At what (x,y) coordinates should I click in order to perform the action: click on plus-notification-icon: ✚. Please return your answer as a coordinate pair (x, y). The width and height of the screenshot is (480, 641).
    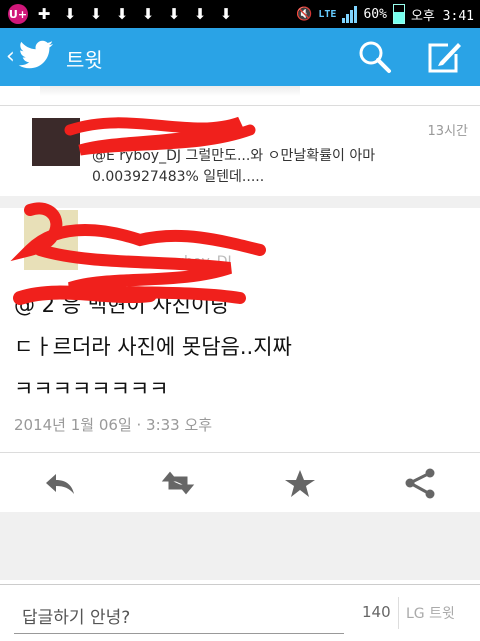
    Looking at the image, I should click on (44, 14).